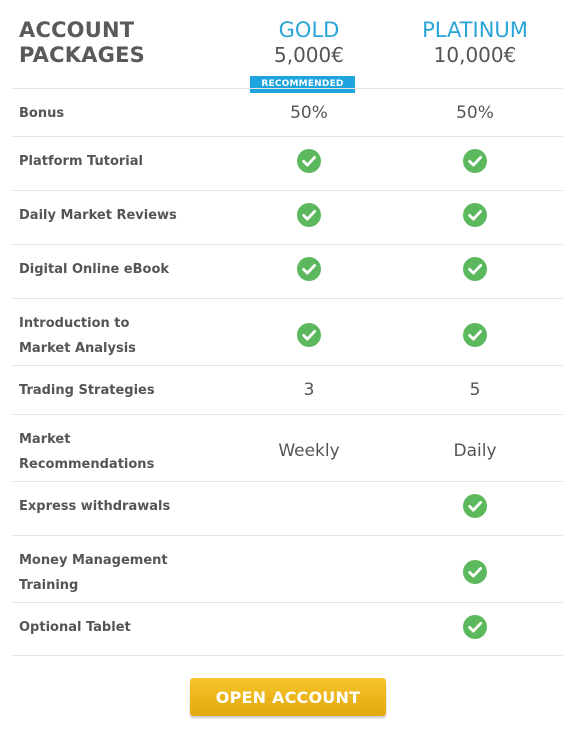 The width and height of the screenshot is (577, 733). What do you see at coordinates (109, 573) in the screenshot?
I see `feature-label: Money Management Training` at bounding box center [109, 573].